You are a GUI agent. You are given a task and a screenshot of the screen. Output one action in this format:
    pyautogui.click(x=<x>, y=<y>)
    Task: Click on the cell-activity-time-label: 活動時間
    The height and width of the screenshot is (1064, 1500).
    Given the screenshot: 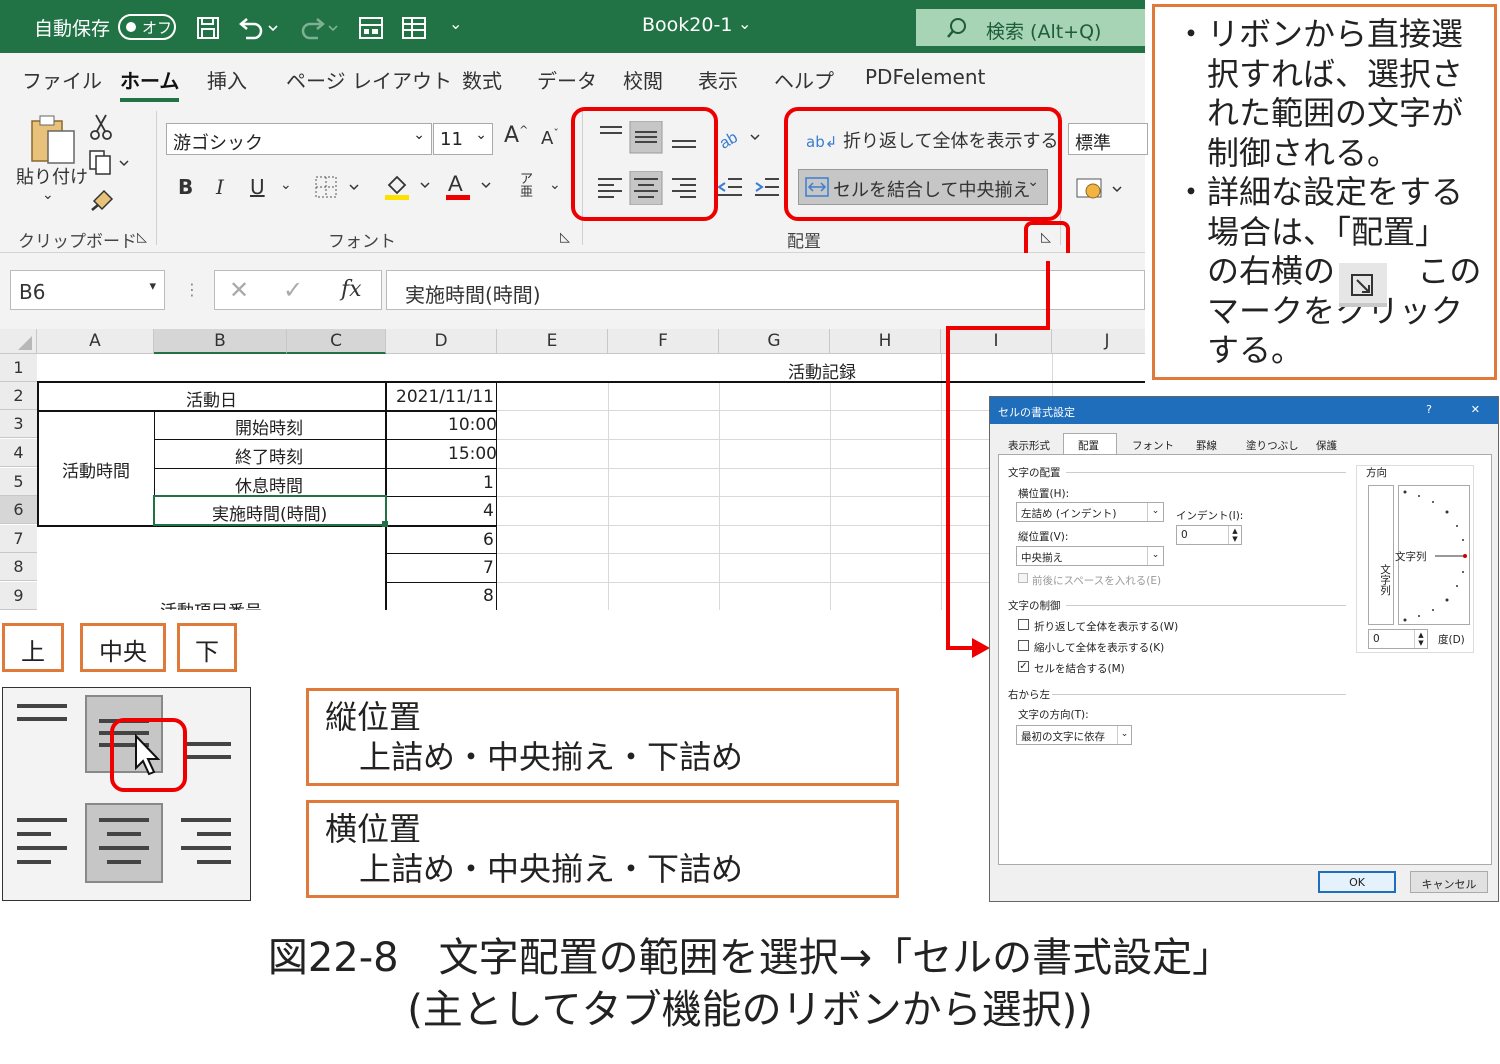 What is the action you would take?
    pyautogui.click(x=96, y=469)
    